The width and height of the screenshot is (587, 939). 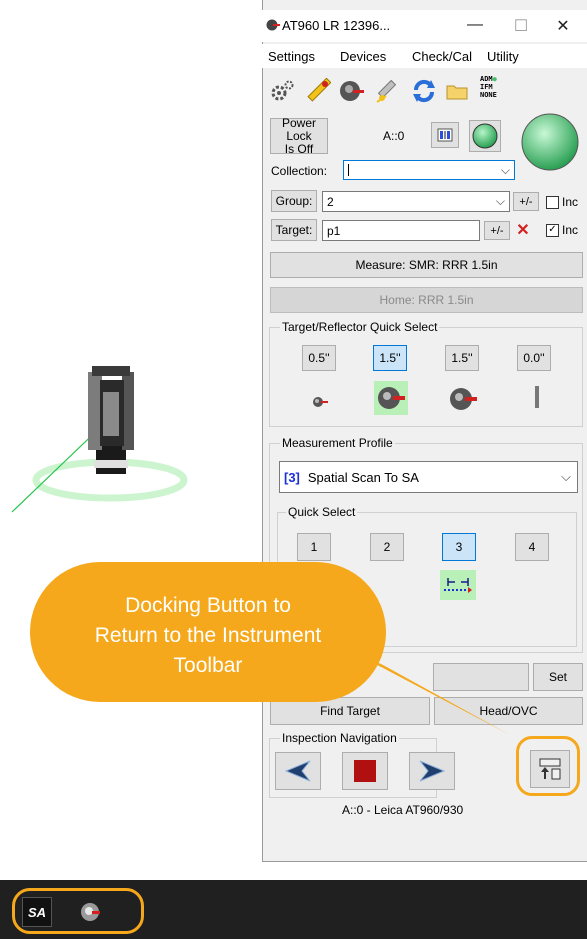 What do you see at coordinates (208, 665) in the screenshot?
I see `callout-line3: Toolbar` at bounding box center [208, 665].